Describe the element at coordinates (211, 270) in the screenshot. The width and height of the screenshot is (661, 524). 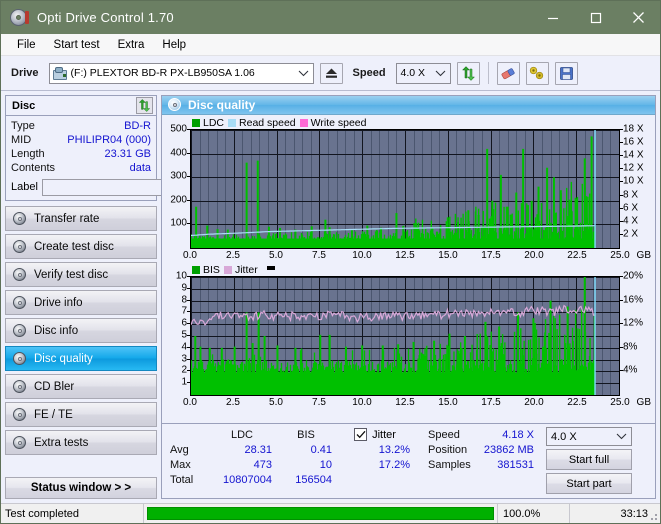
I see `legend-label-bis: BIS` at that location.